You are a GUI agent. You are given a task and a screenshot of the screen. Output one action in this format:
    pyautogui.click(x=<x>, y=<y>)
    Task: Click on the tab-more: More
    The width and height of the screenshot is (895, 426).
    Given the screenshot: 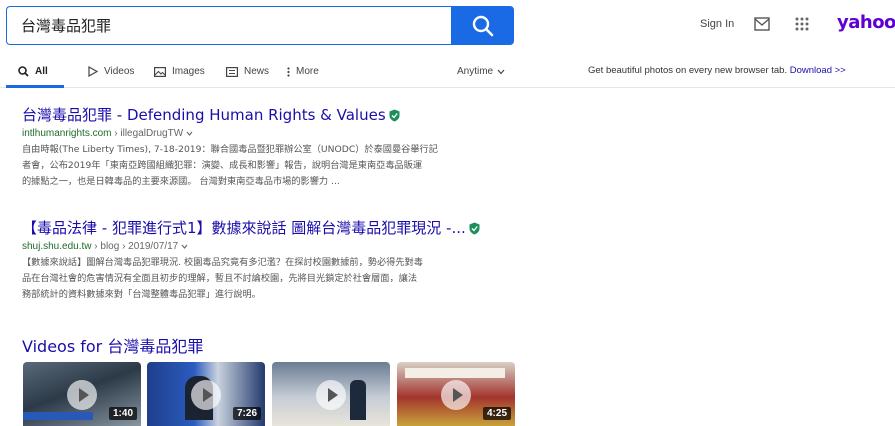 What is the action you would take?
    pyautogui.click(x=303, y=71)
    